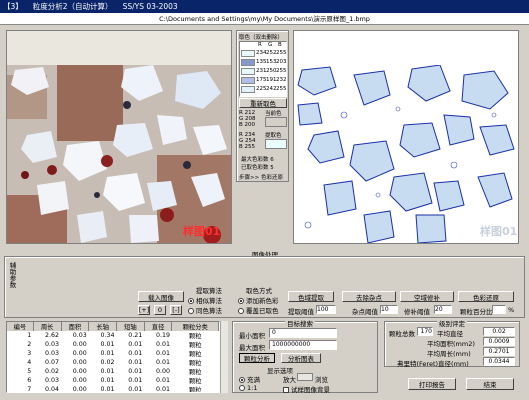 The width and height of the screenshot is (529, 400). What do you see at coordinates (113, 335) in the screenshot?
I see `table-row: 1 2.62 0.03 0.34 0.21 0.19 颗粒` at bounding box center [113, 335].